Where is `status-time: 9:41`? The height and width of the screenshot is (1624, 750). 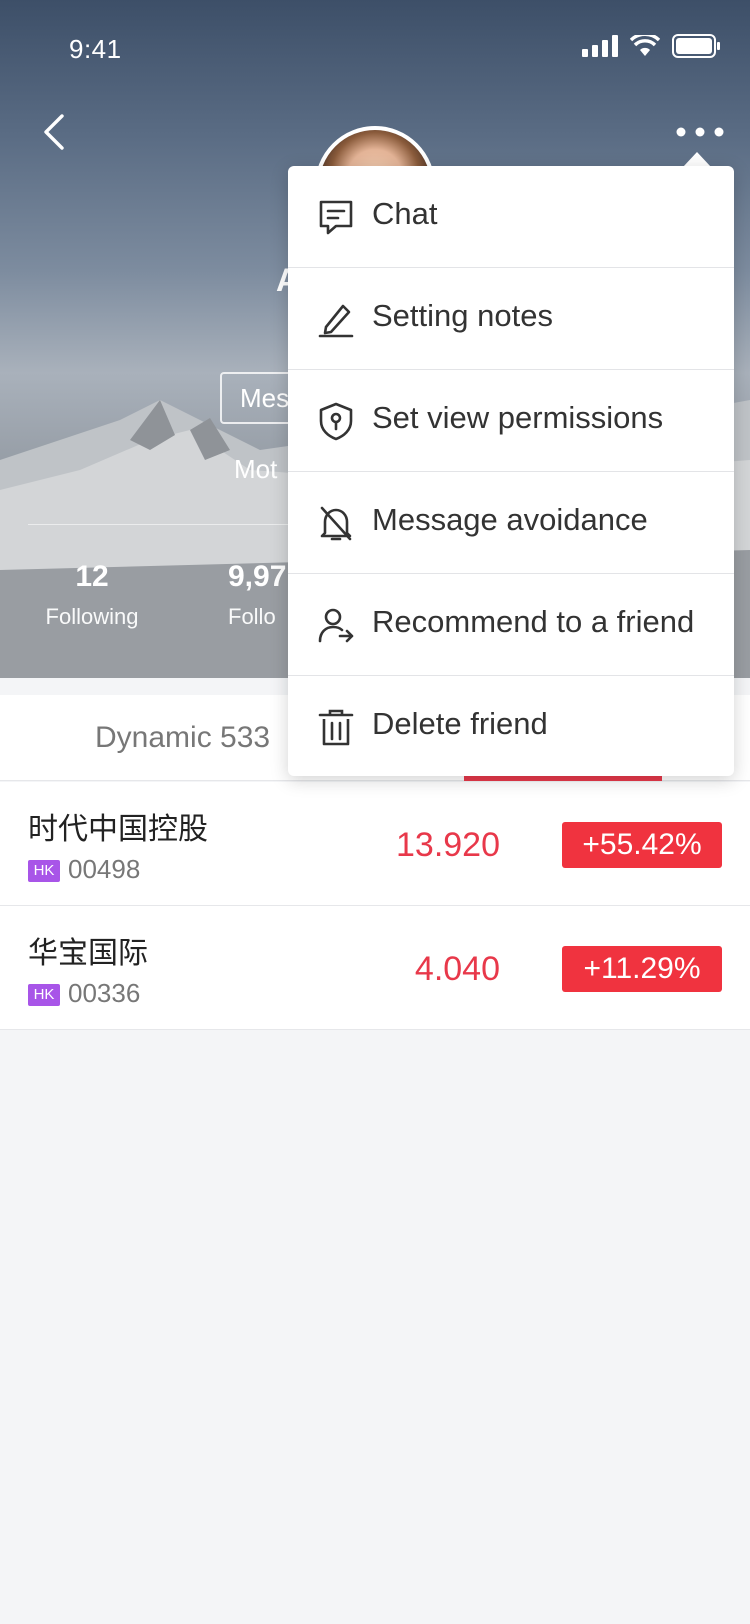 status-time: 9:41 is located at coordinates (95, 49).